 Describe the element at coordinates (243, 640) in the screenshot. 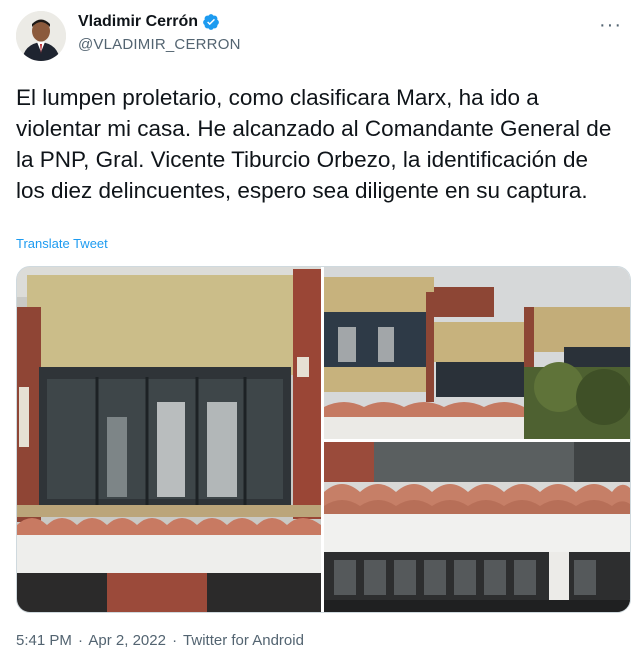

I see `tweet-source: Twitter for Android` at that location.